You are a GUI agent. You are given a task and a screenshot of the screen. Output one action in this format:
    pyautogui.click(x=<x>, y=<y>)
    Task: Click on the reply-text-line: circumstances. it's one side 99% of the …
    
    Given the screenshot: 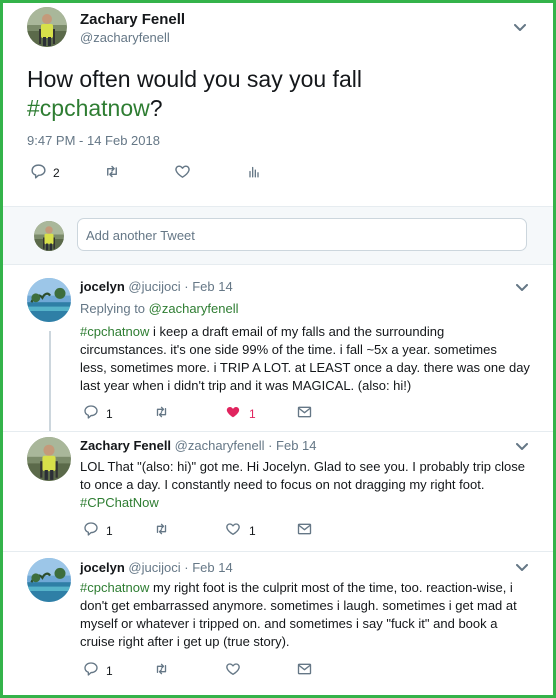 What is the action you would take?
    pyautogui.click(x=288, y=349)
    